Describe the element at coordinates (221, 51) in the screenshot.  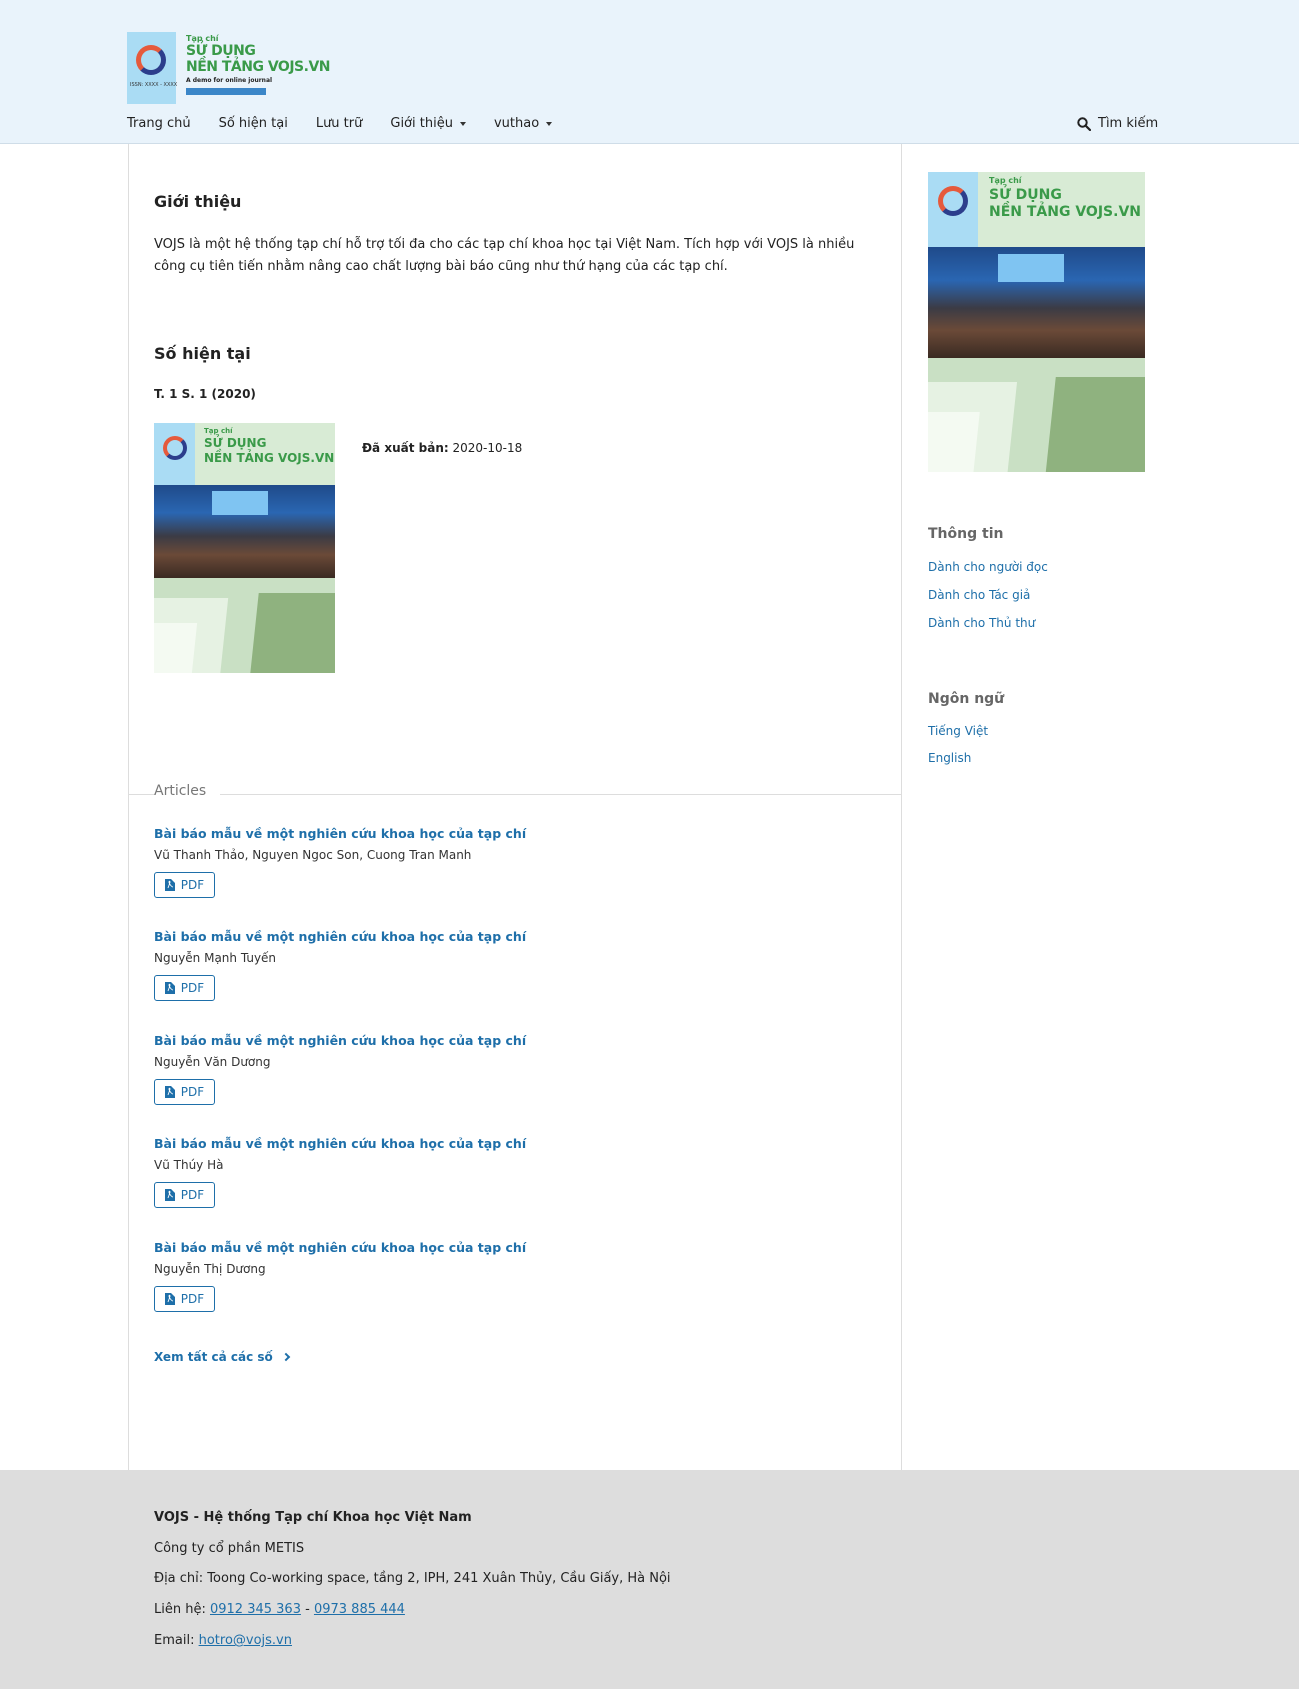
I see `logo-line1: SỬ DỤNG` at that location.